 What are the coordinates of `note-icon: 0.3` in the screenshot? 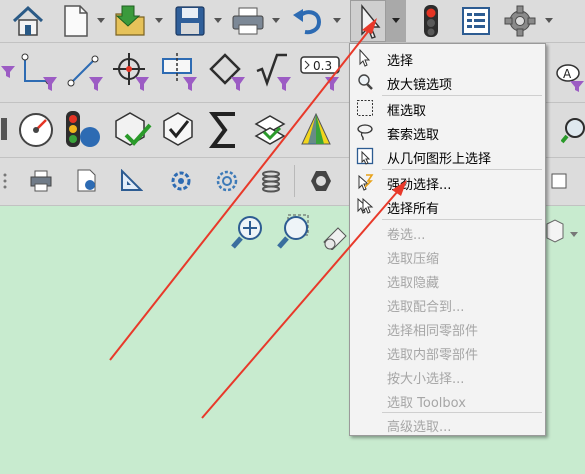 It's located at (321, 72).